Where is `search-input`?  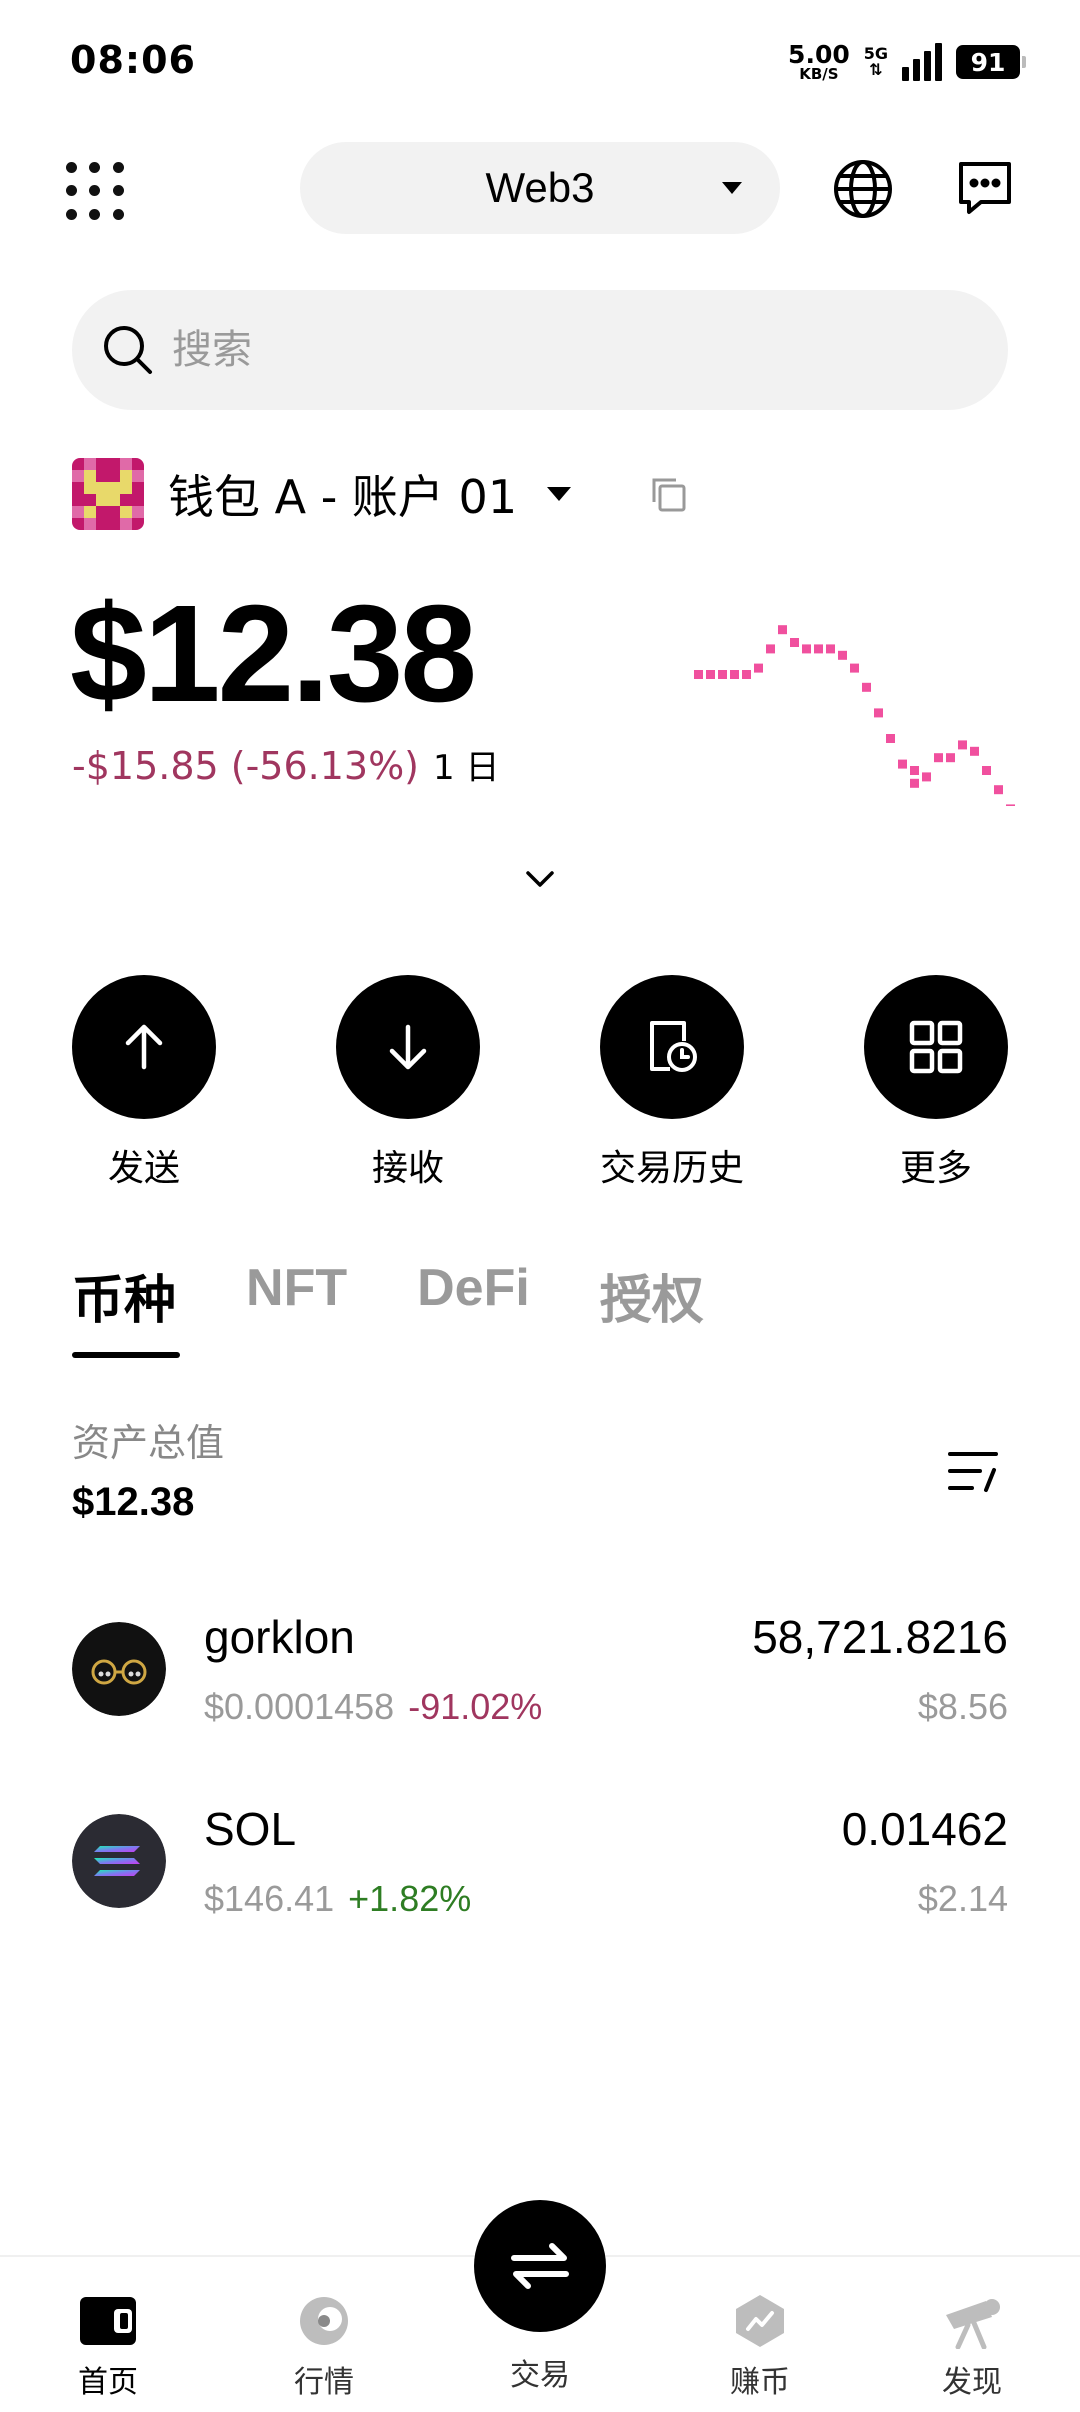 search-input is located at coordinates (562, 350).